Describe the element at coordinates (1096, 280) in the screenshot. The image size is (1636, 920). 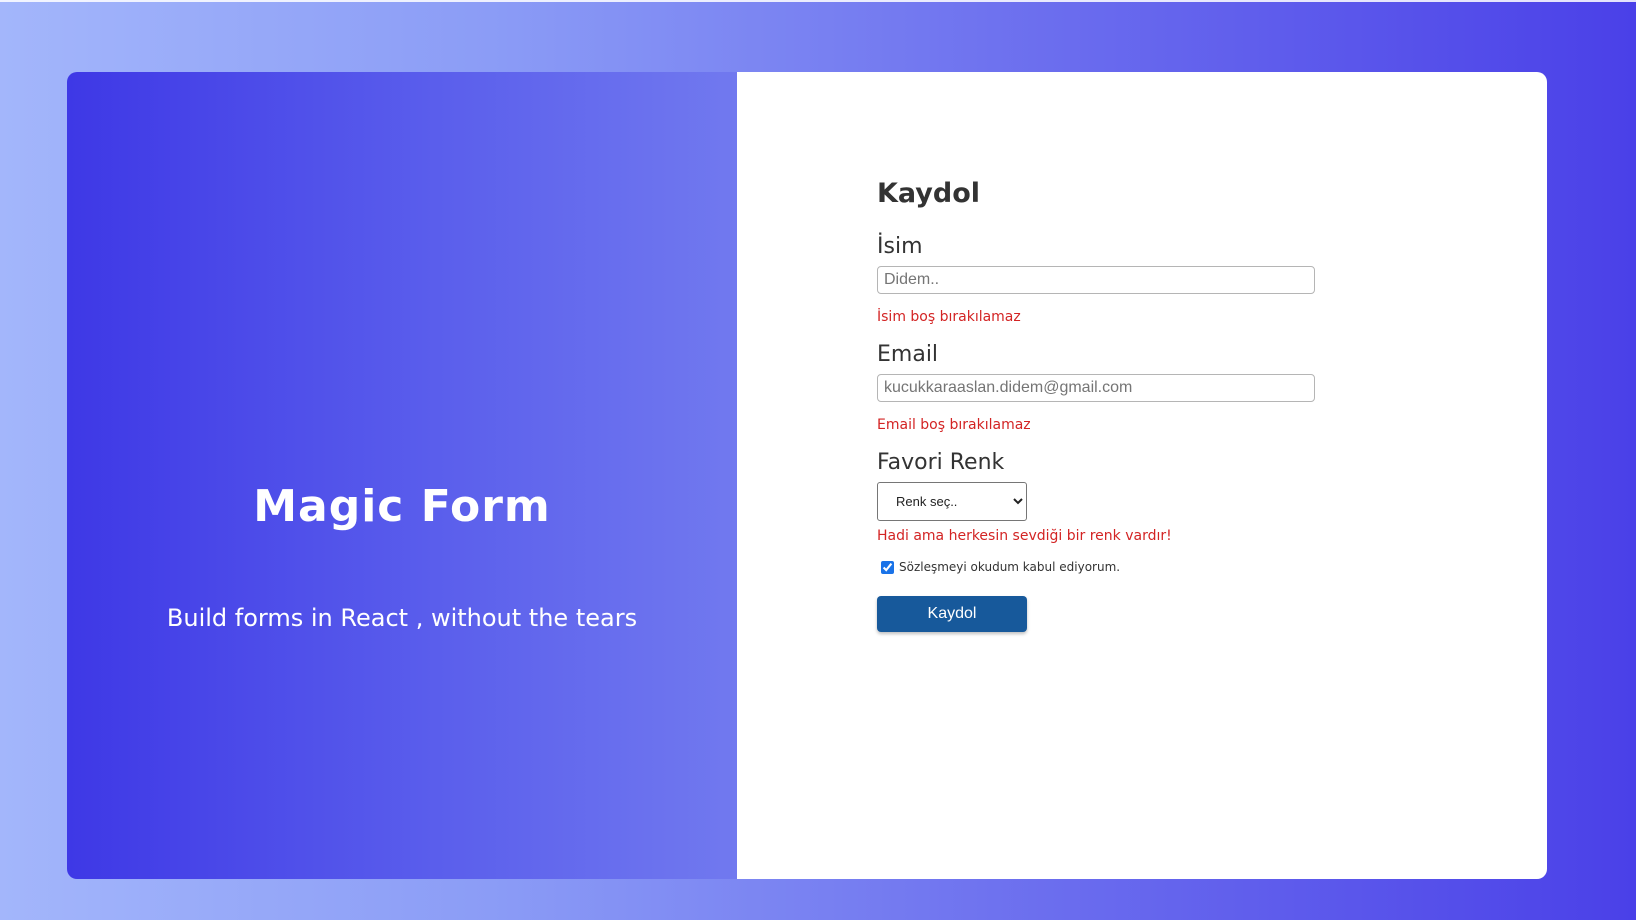
I see `name-input` at that location.